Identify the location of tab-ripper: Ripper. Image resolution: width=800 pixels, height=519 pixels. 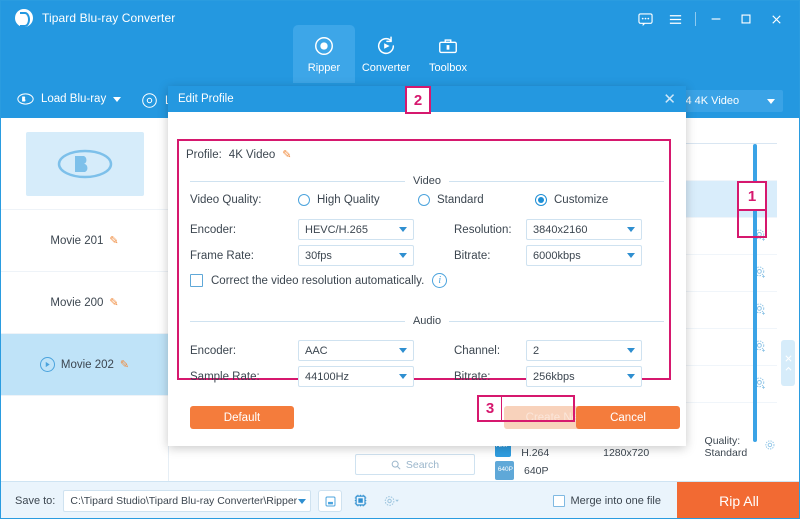
(324, 54).